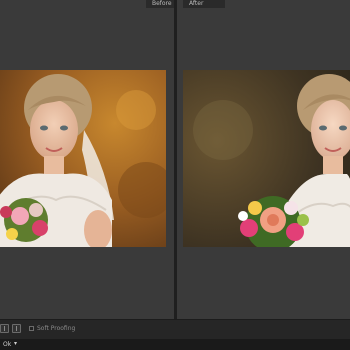 This screenshot has height=350, width=350. What do you see at coordinates (56, 328) in the screenshot?
I see `soft-proofing-label: Soft Proofing` at bounding box center [56, 328].